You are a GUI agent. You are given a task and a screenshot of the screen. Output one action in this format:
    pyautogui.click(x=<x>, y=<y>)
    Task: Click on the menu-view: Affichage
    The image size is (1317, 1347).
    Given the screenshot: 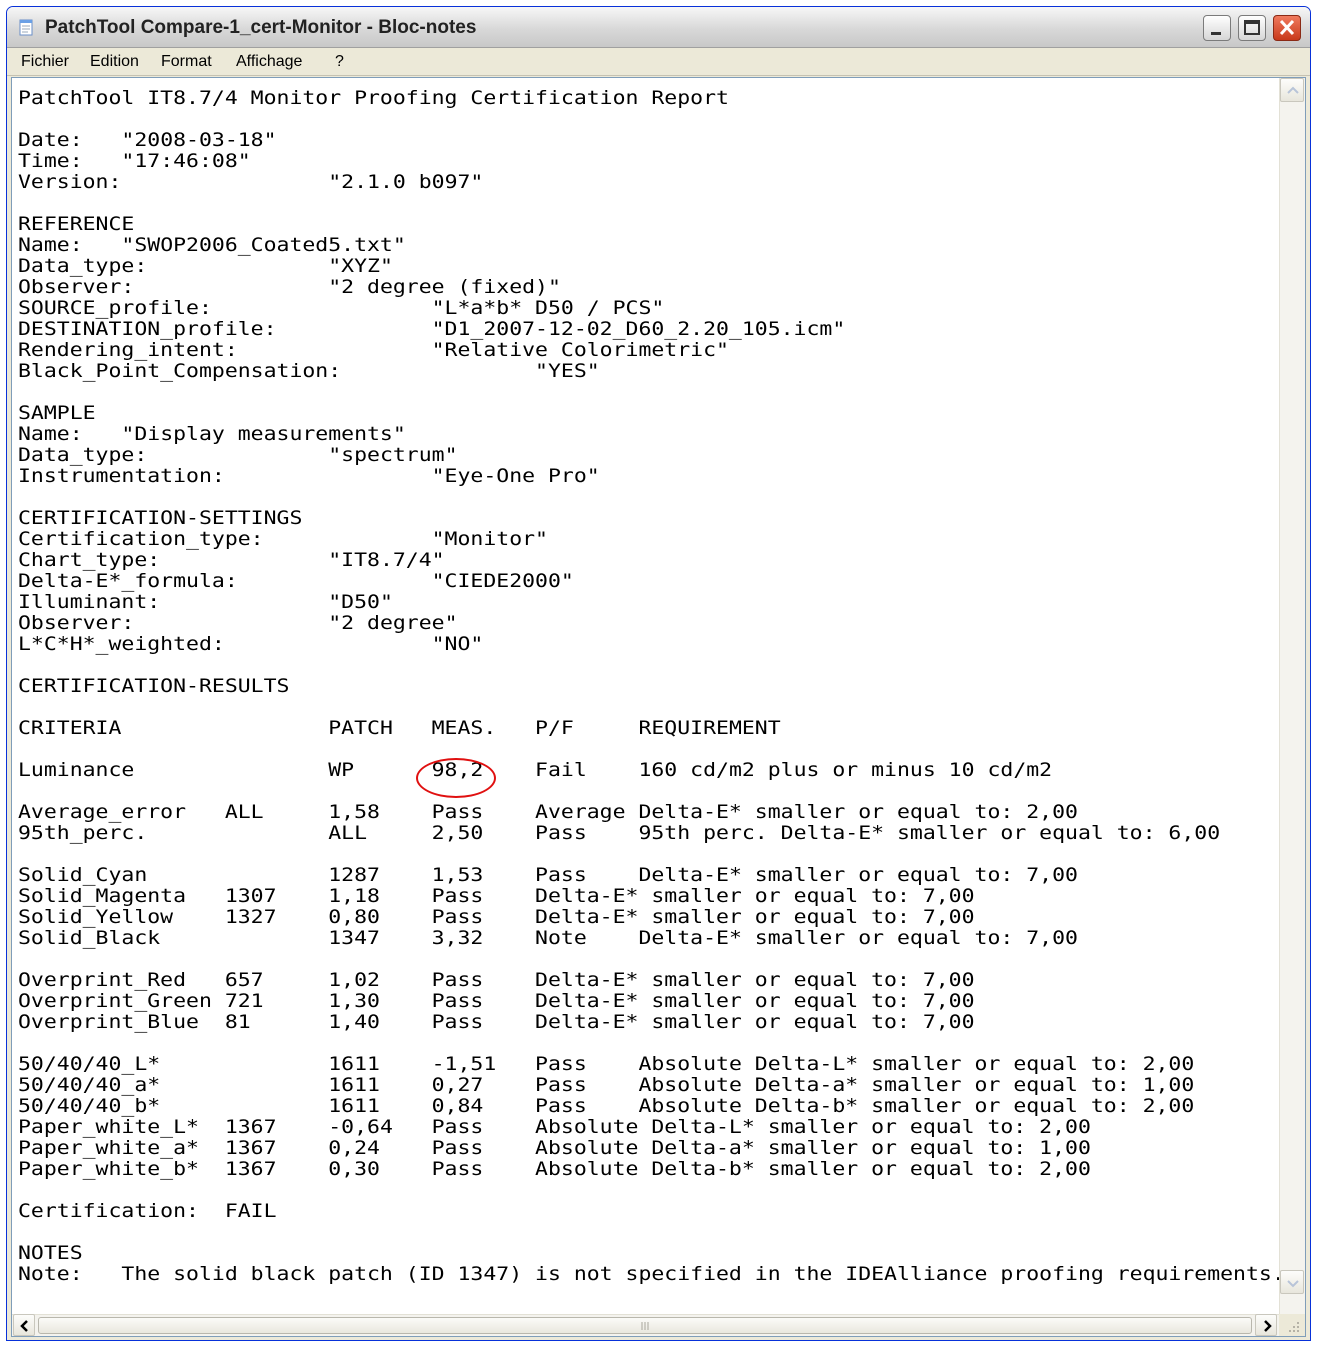 What is the action you would take?
    pyautogui.click(x=269, y=62)
    